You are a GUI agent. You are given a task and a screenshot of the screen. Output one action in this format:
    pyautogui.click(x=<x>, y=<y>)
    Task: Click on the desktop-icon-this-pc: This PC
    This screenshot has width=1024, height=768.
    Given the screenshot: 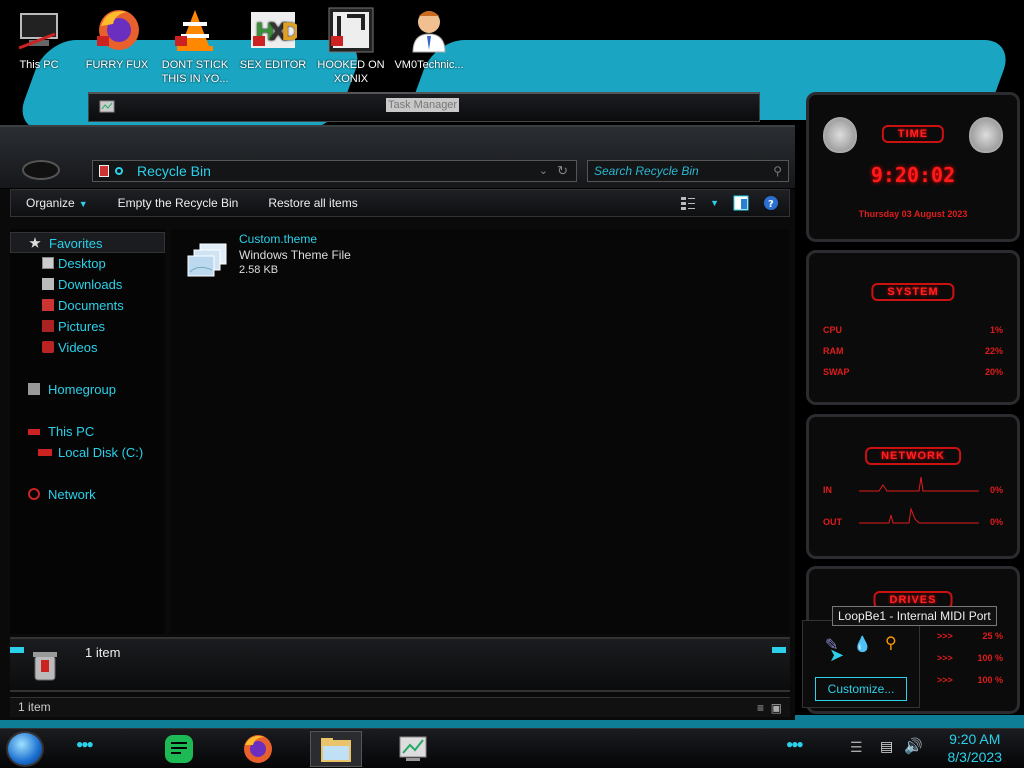 What is the action you would take?
    pyautogui.click(x=39, y=39)
    